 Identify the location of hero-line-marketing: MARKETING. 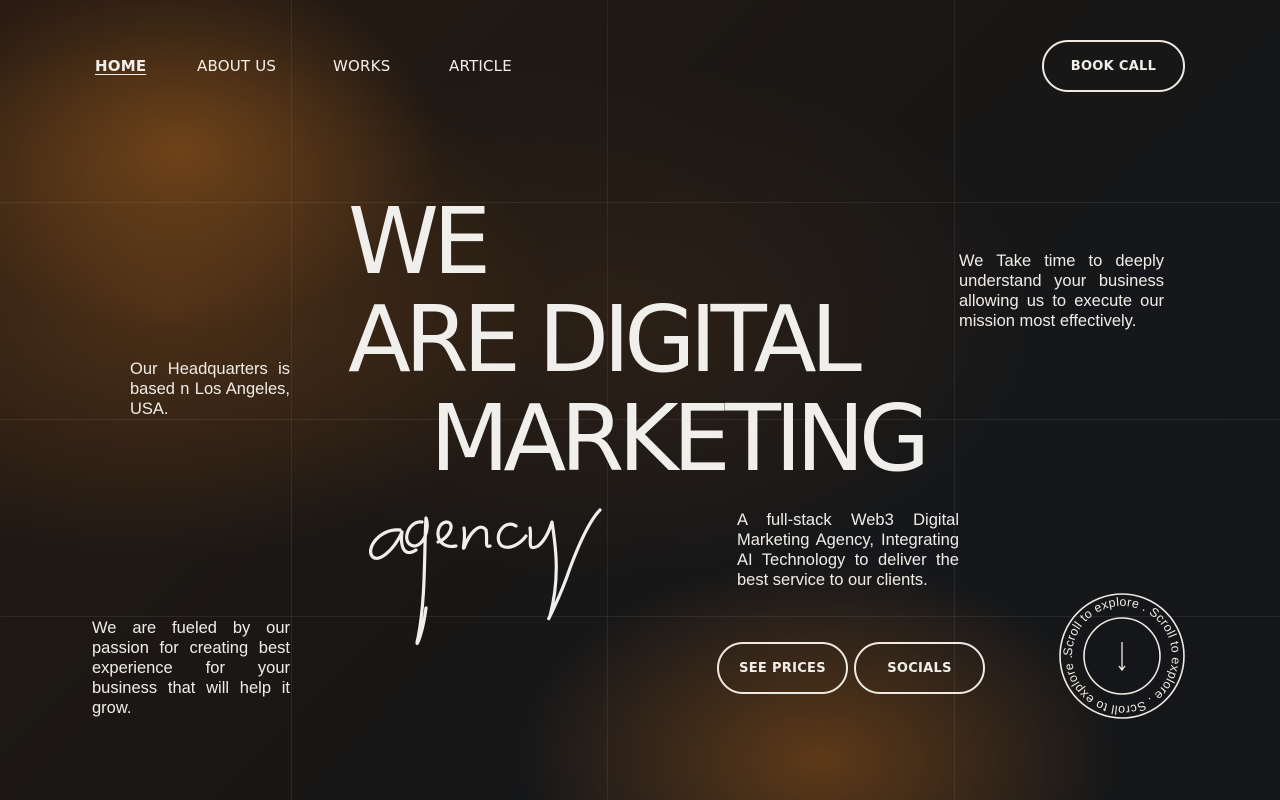
(680, 438).